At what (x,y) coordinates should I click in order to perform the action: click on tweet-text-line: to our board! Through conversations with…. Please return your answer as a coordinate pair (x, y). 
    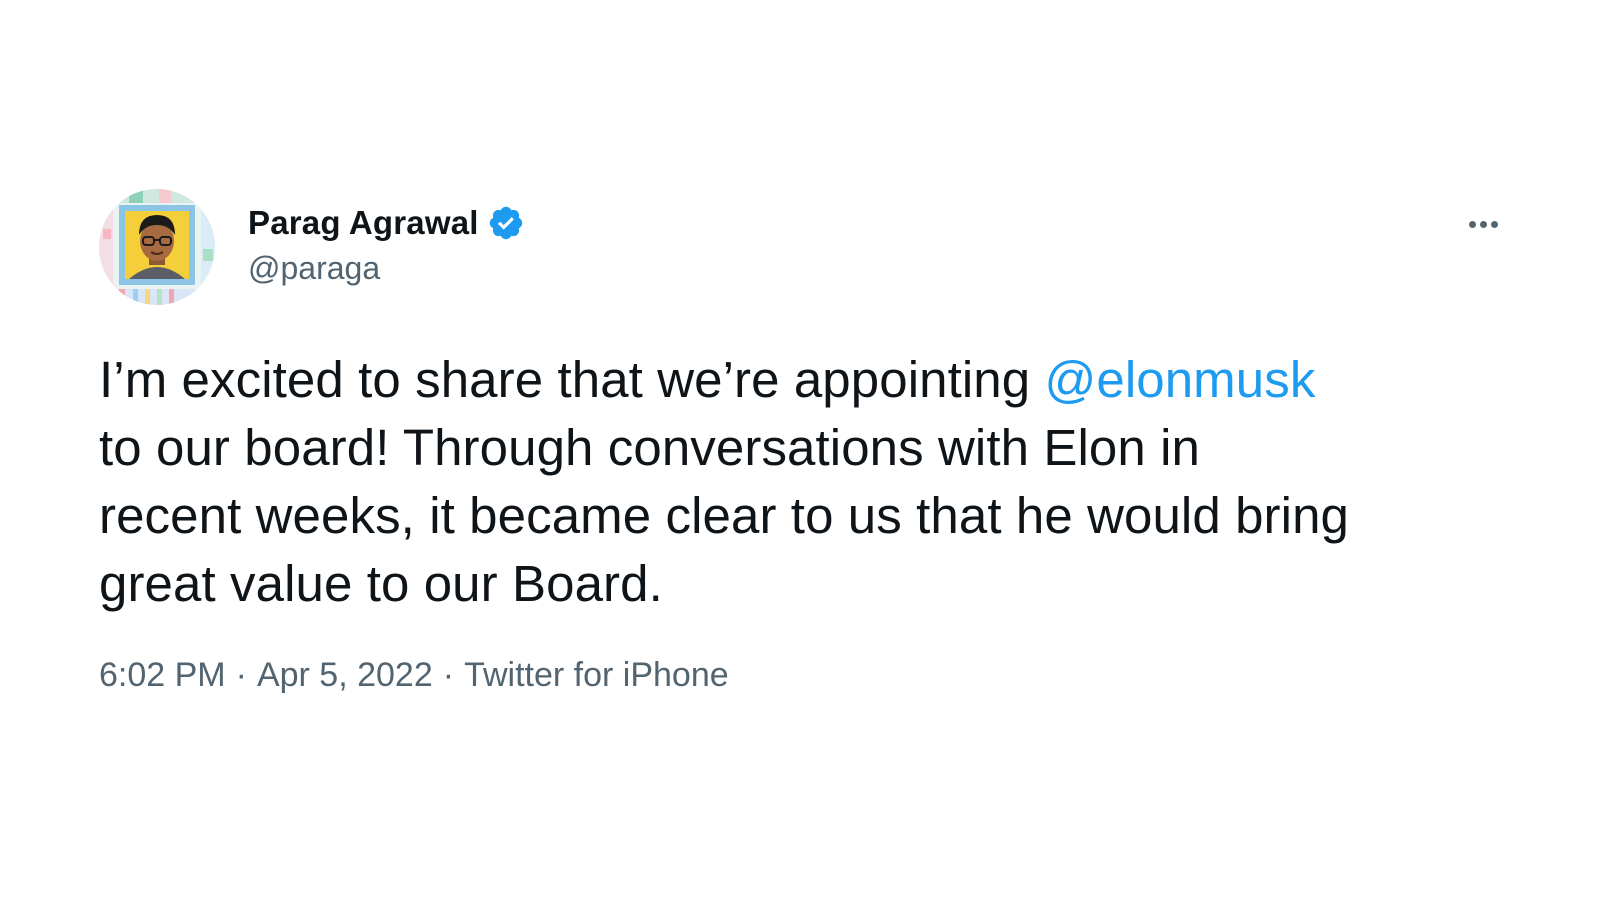
    Looking at the image, I should click on (650, 447).